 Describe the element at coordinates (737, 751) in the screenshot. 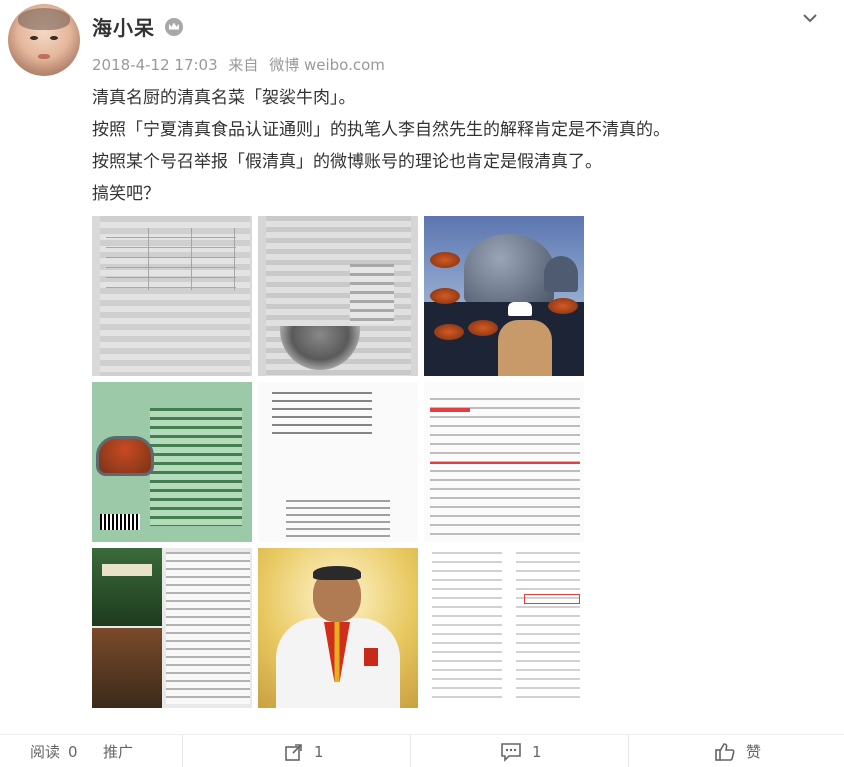

I see `like-button: 赞` at that location.